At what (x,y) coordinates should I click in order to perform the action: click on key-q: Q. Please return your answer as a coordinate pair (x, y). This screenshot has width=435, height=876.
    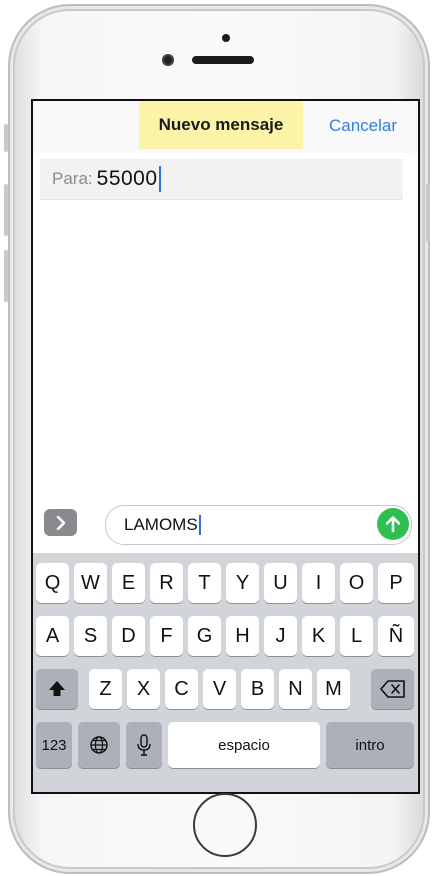
    Looking at the image, I should click on (52, 583).